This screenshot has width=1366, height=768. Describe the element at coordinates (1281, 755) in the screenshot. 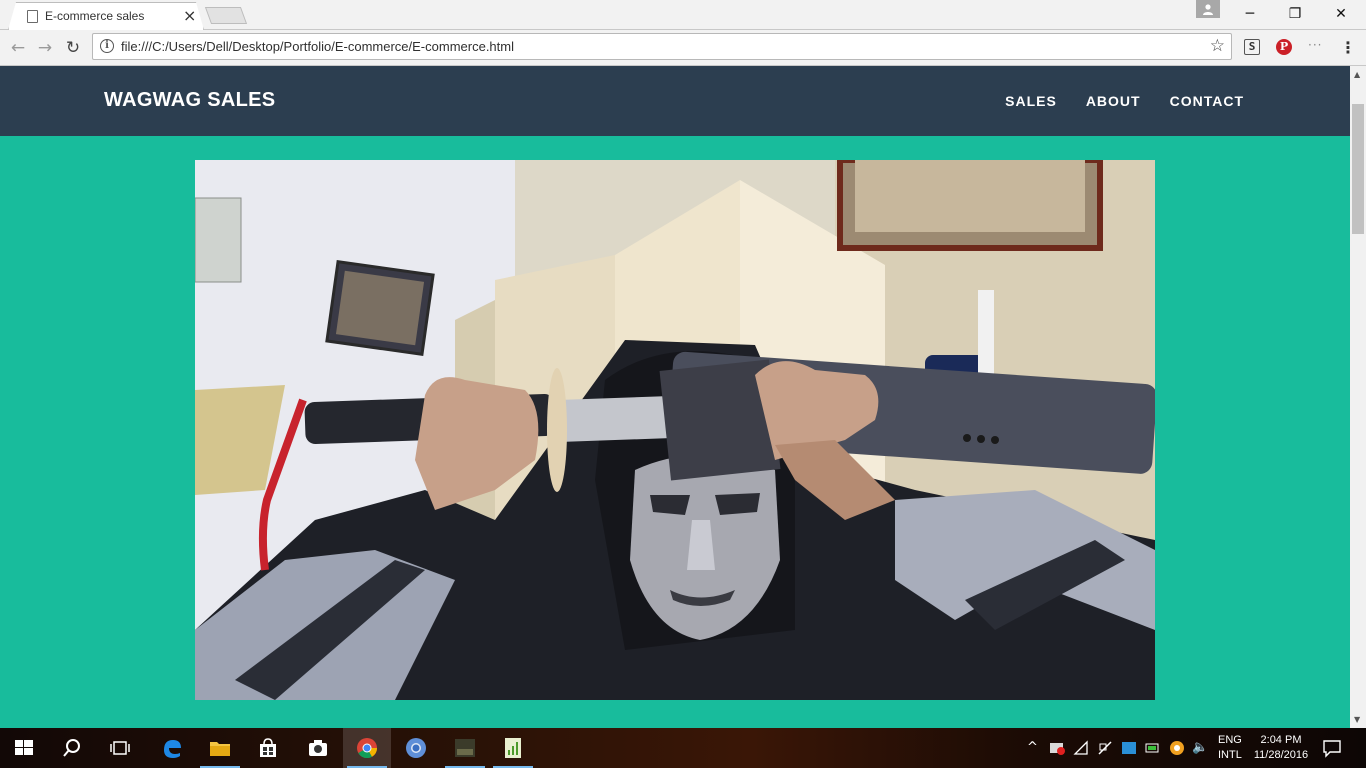

I see `clock-date: 11/28/2016` at that location.